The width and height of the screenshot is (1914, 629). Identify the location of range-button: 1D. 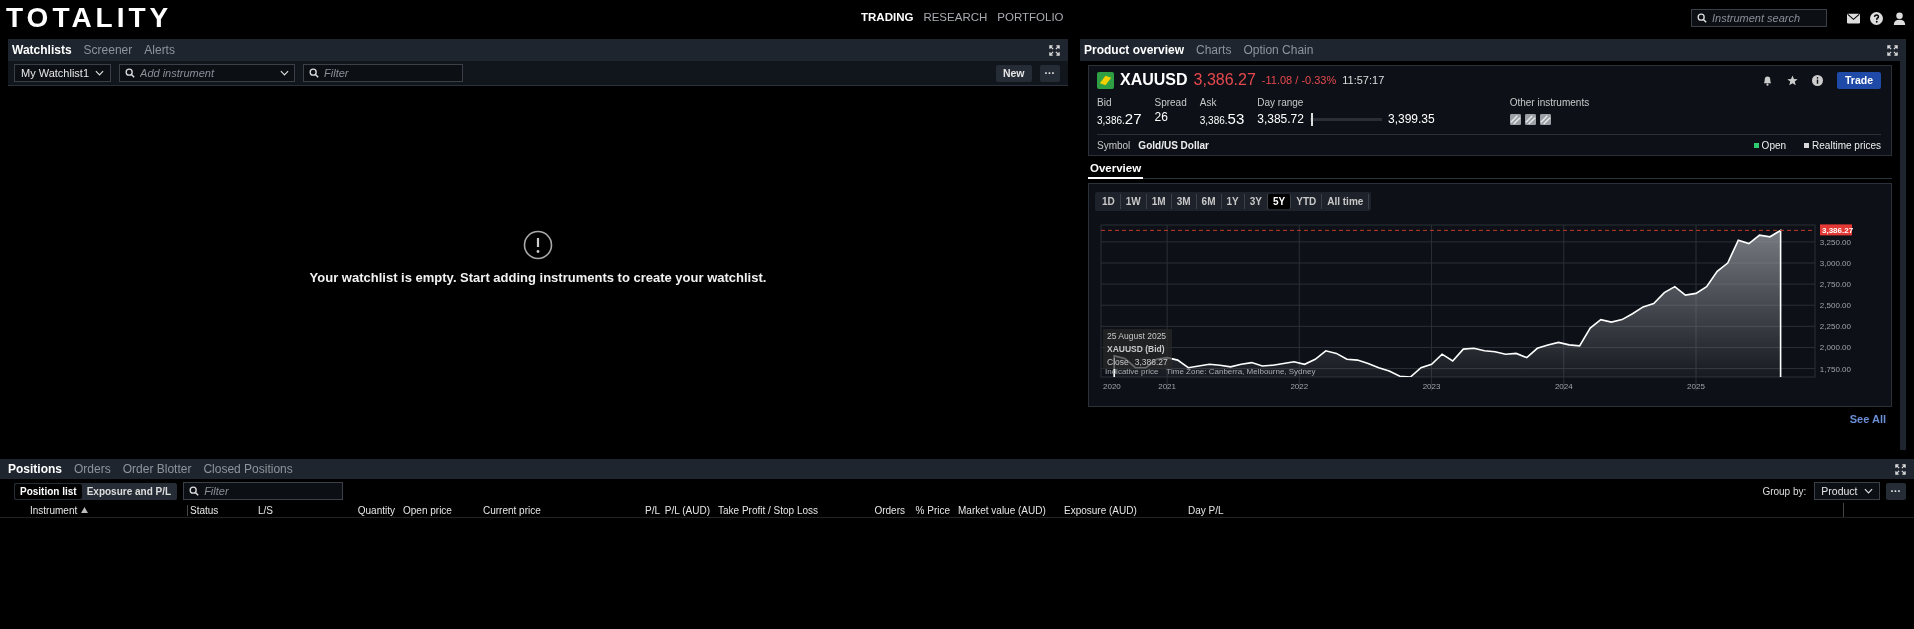
(1109, 201).